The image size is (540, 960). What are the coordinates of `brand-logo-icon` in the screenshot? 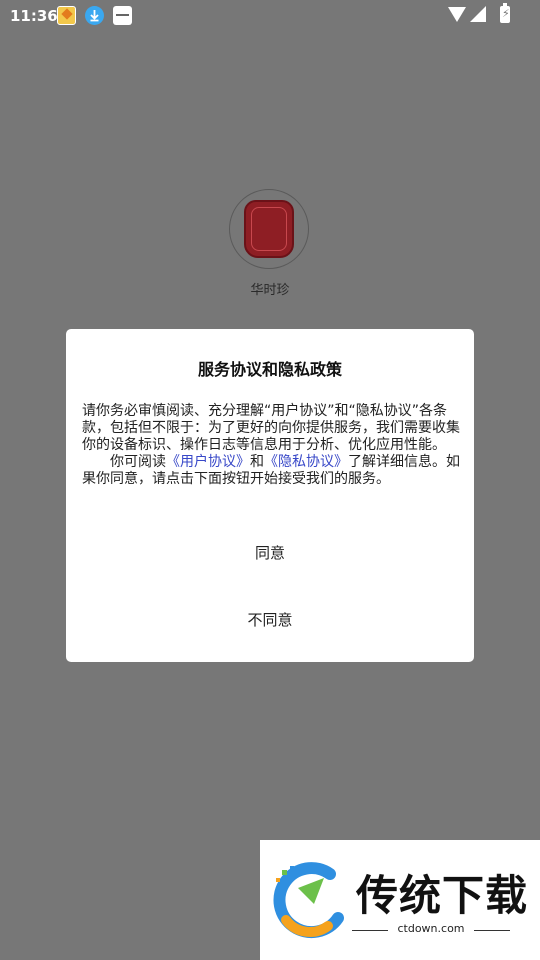 It's located at (308, 900).